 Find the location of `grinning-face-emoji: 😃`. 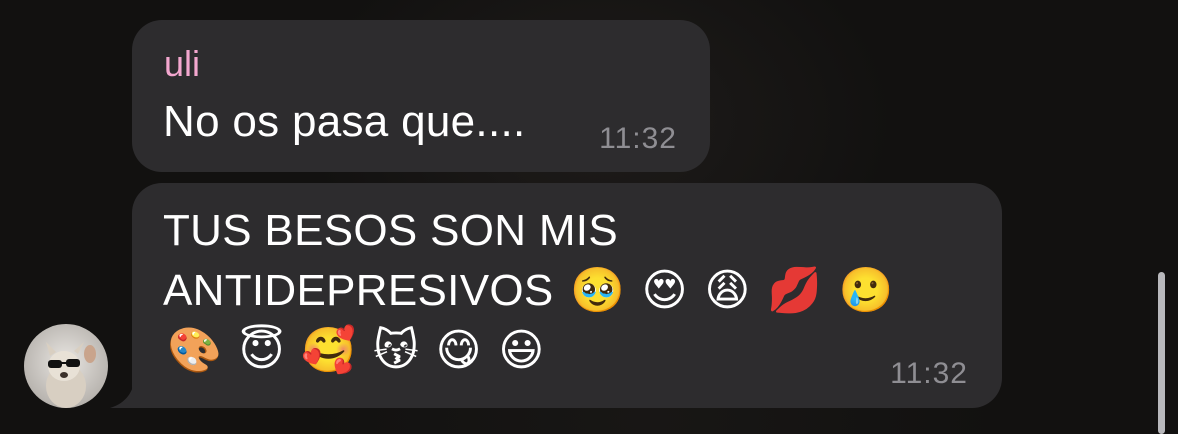

grinning-face-emoji: 😃 is located at coordinates (521, 350).